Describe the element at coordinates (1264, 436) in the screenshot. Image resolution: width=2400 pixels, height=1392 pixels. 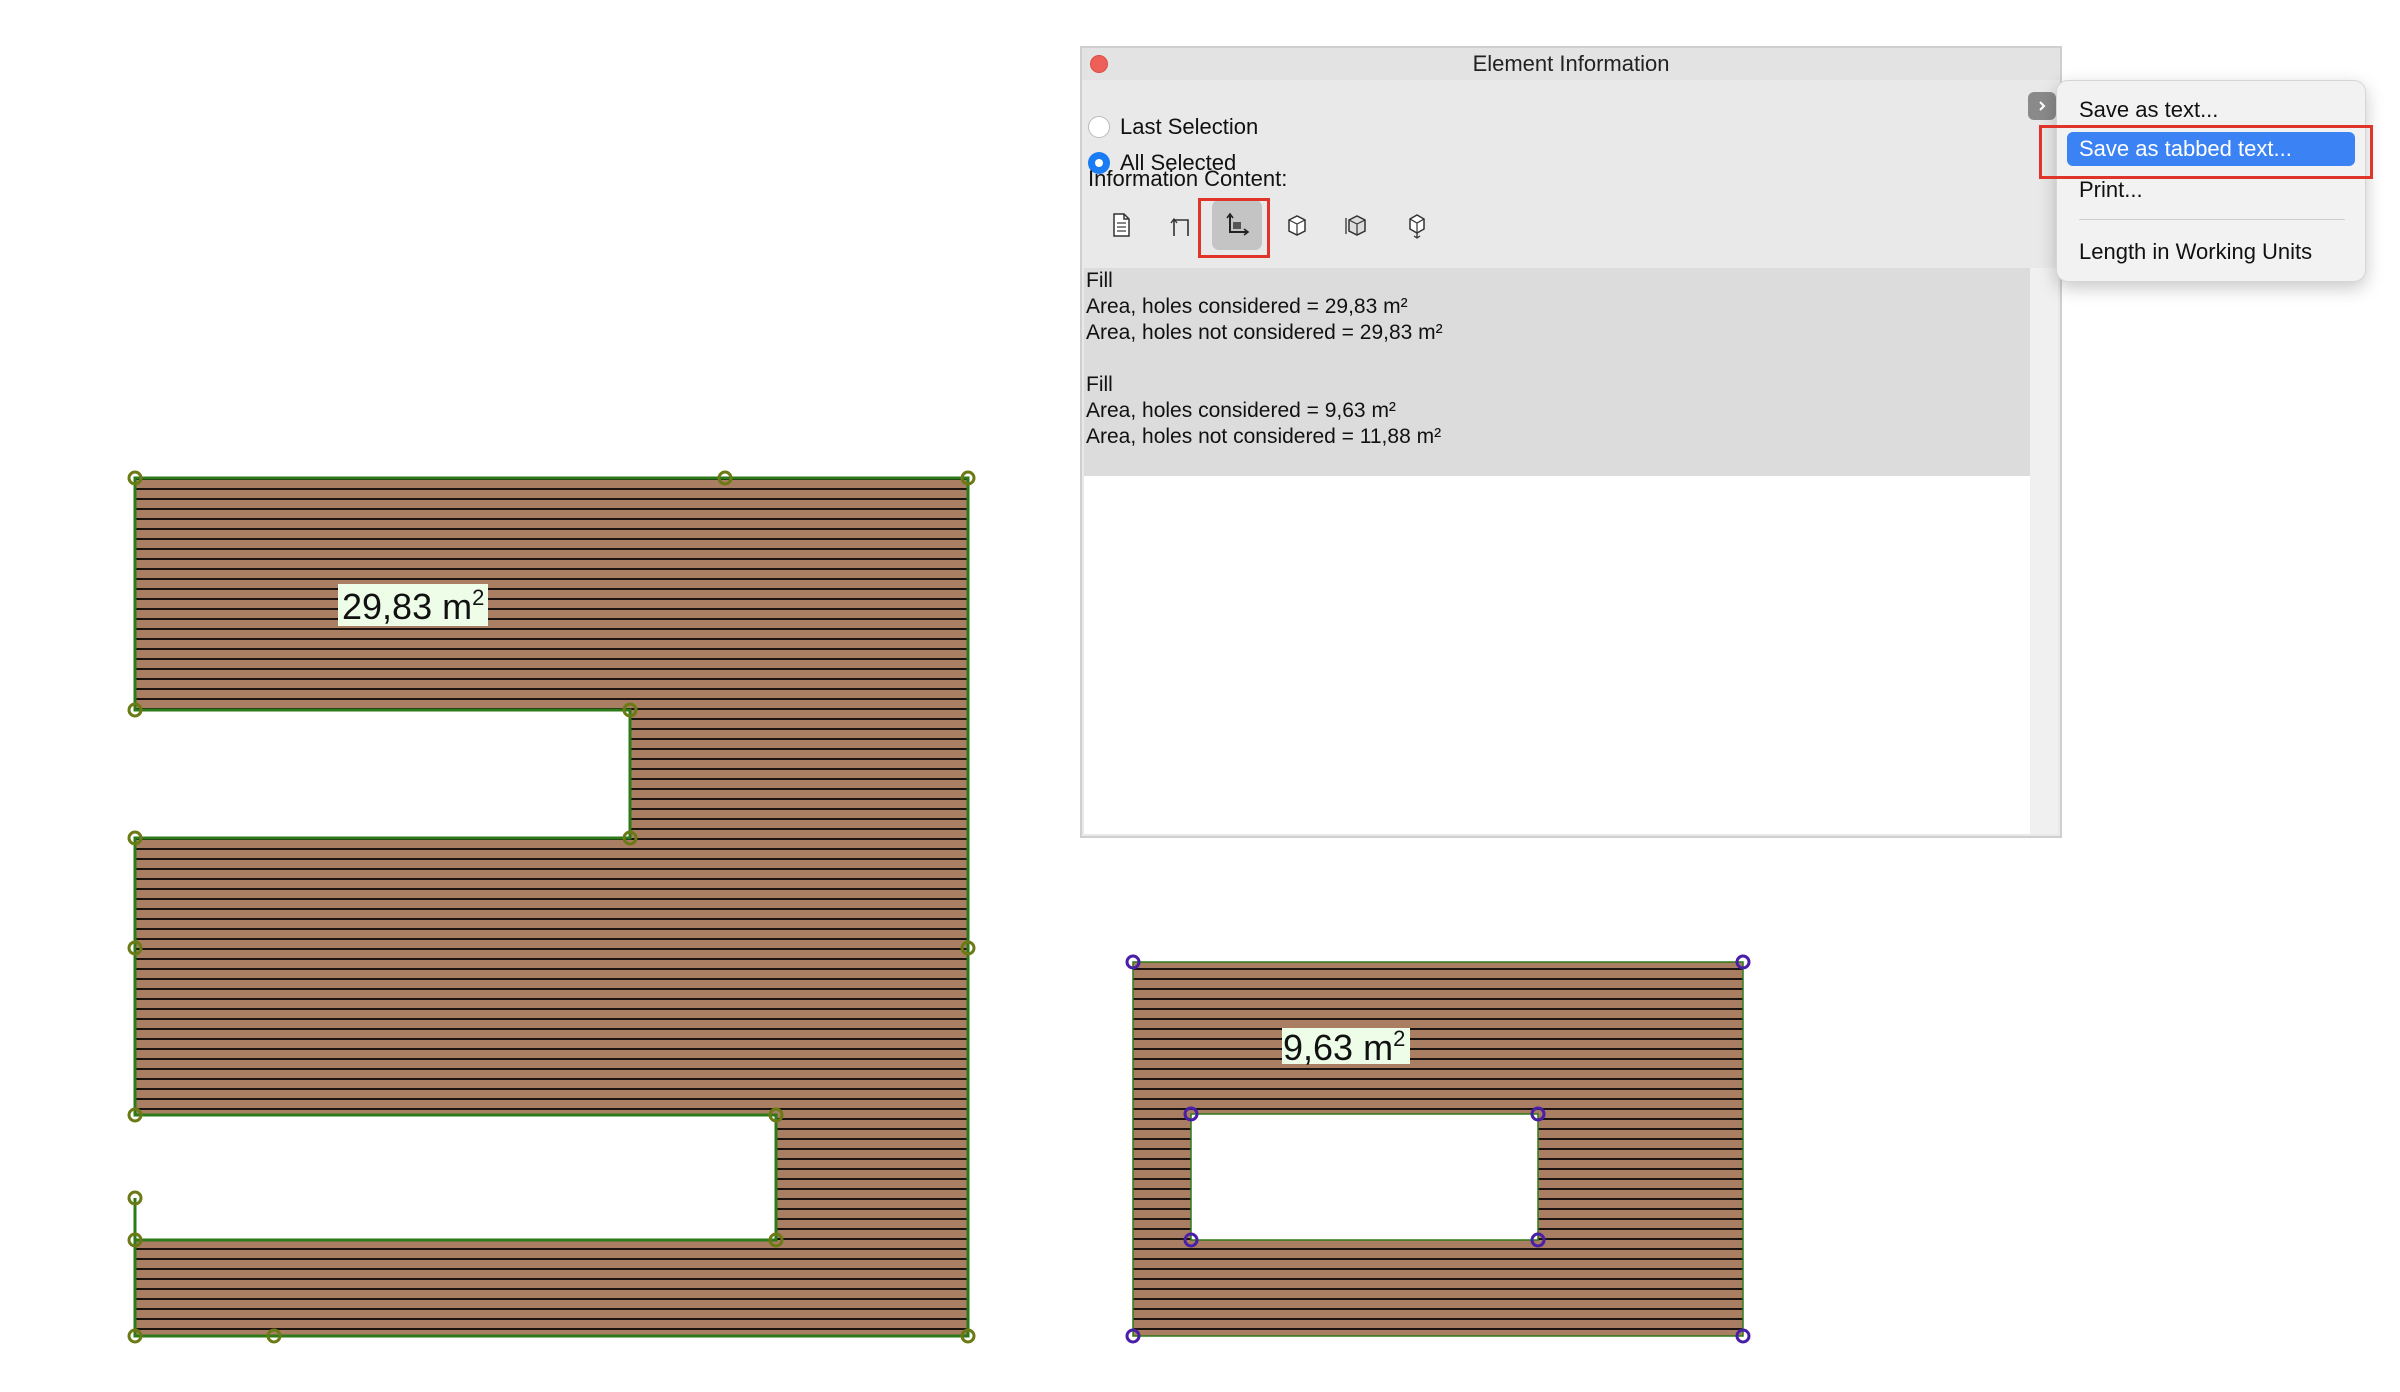
I see `result-area-holes-not-considered: Area, holes not considered = 11,88 m²` at that location.